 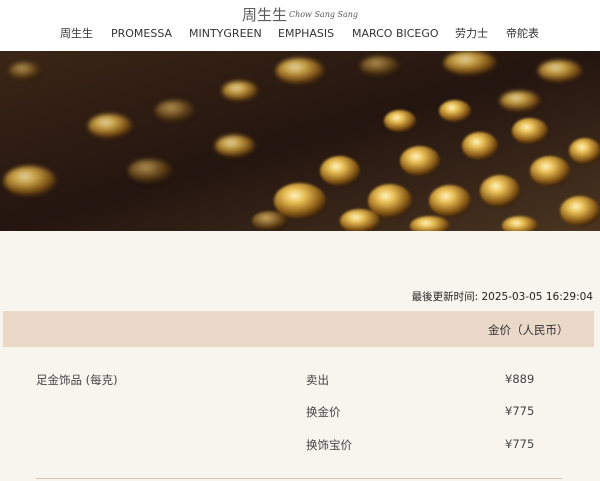 I want to click on table-divider, so click(x=299, y=478).